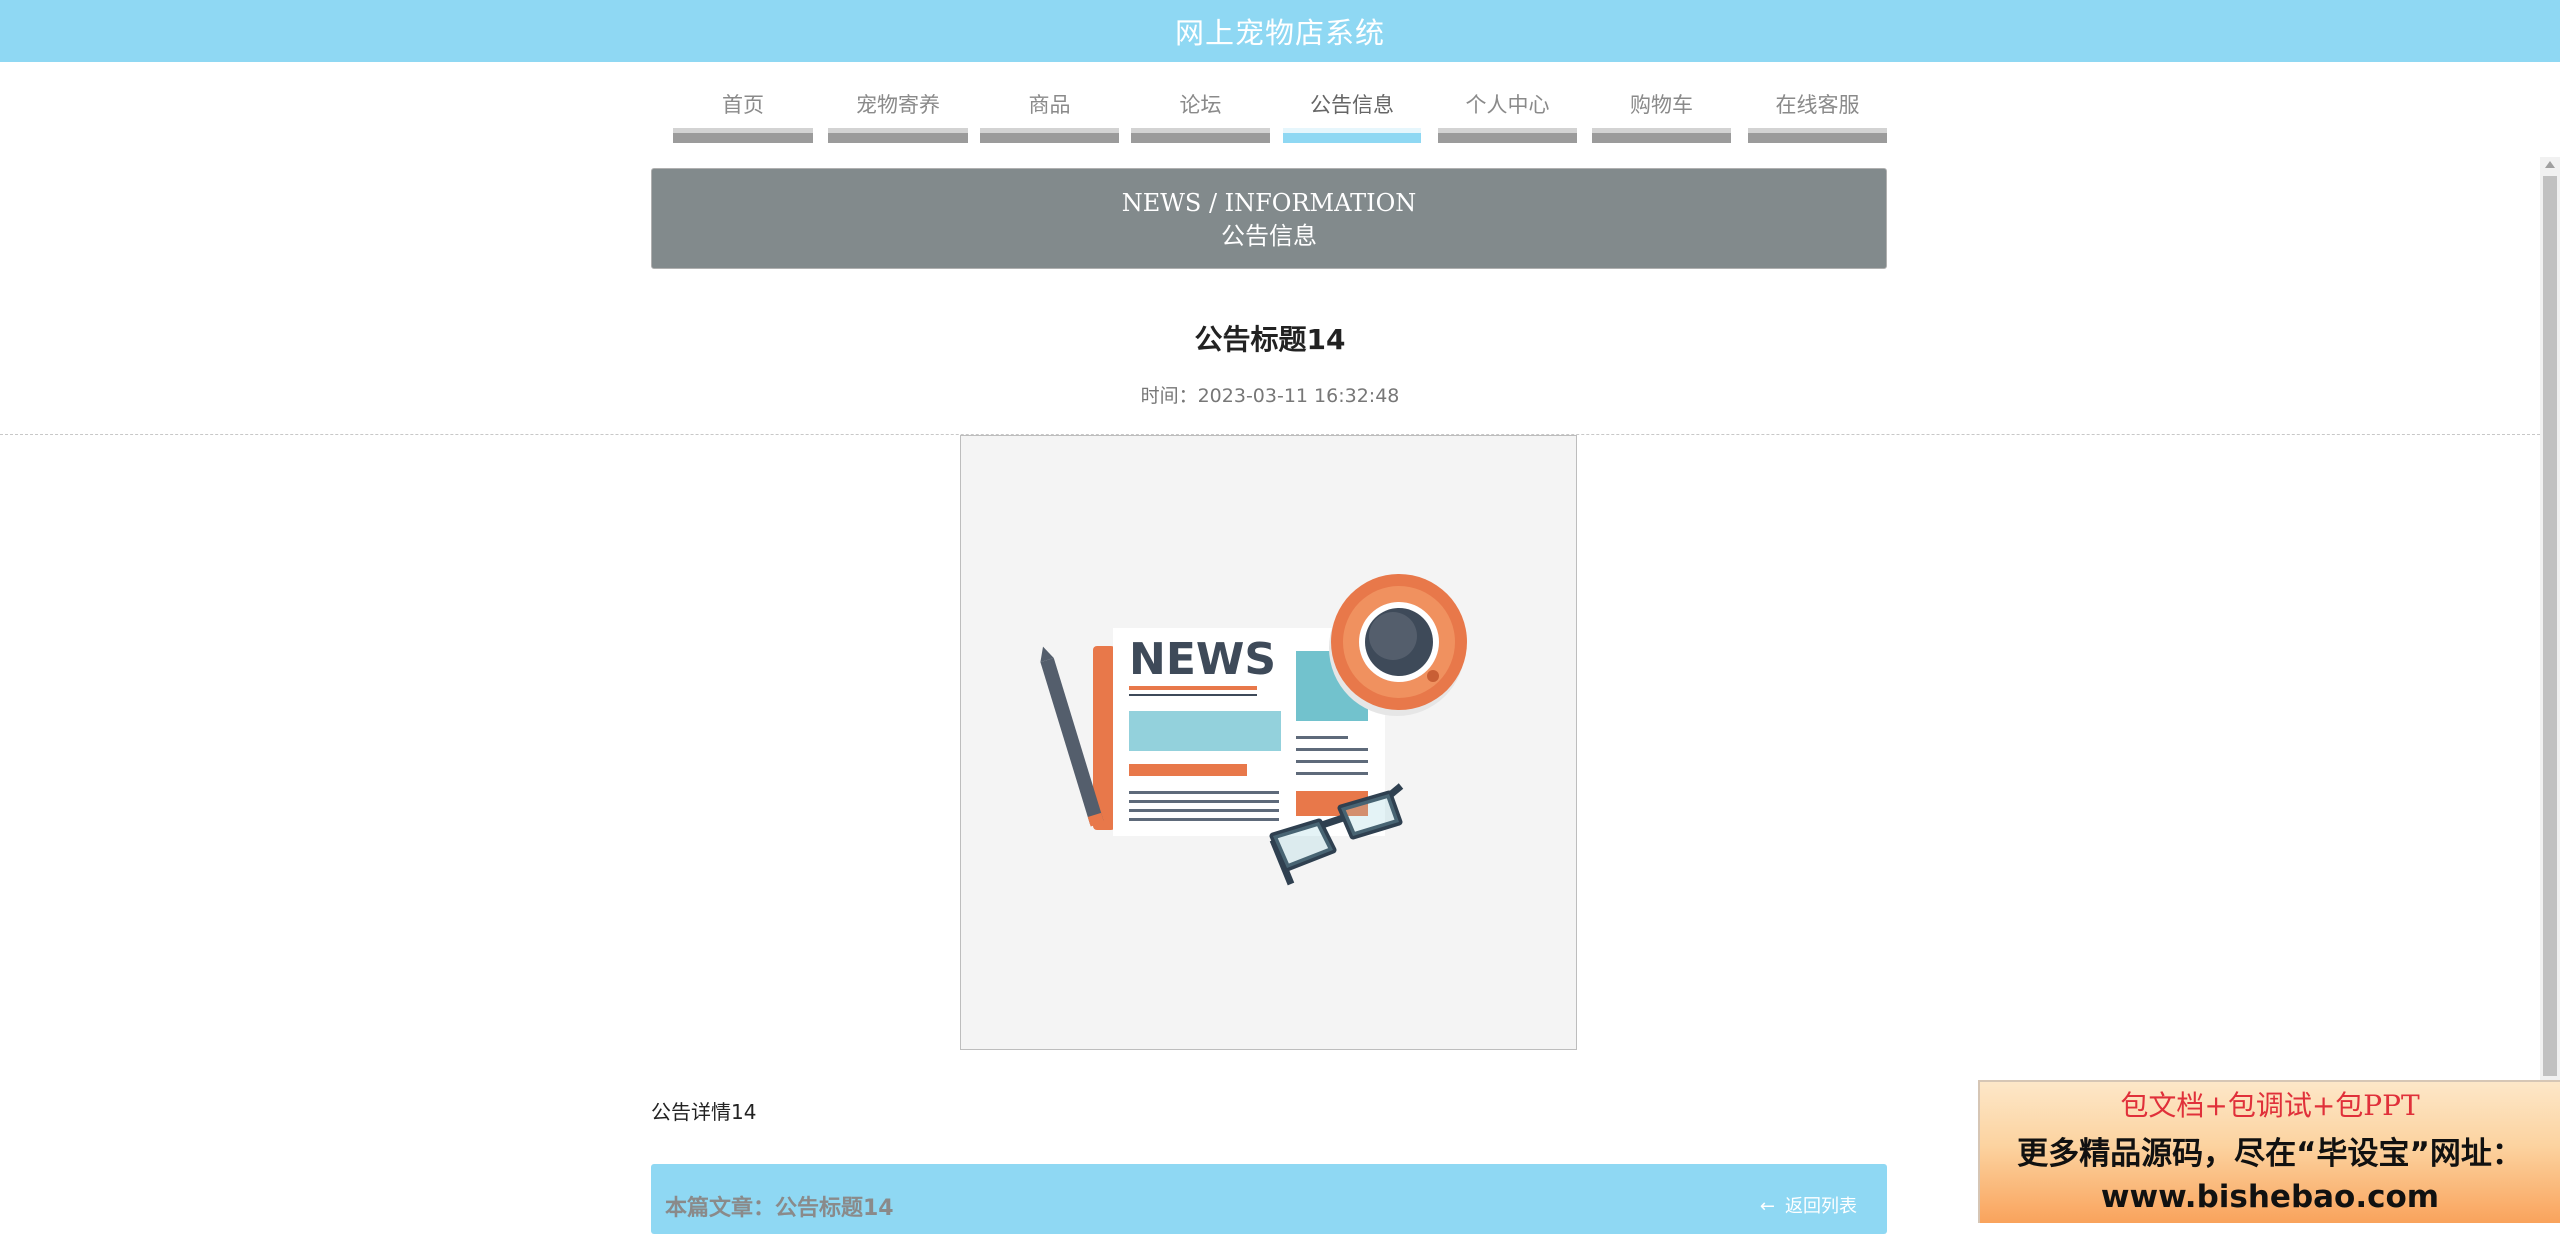 The height and width of the screenshot is (1234, 2560). I want to click on back-to-list-link: ← 返回列表, so click(1808, 1205).